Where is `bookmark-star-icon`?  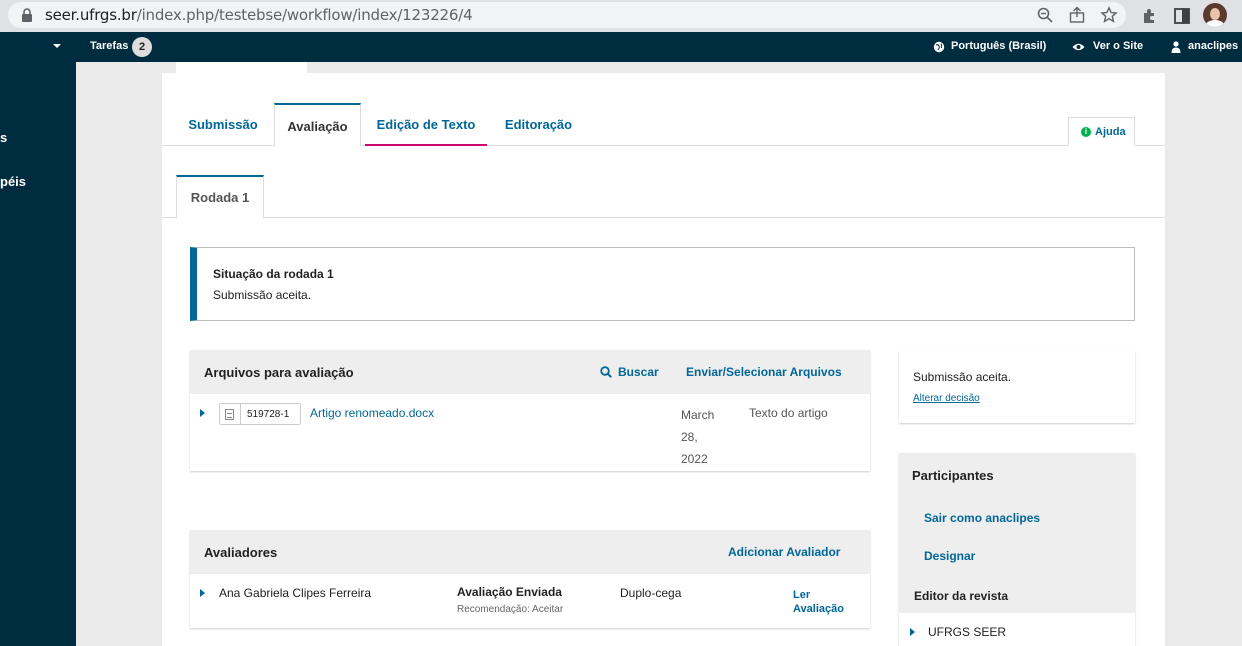 bookmark-star-icon is located at coordinates (1109, 15).